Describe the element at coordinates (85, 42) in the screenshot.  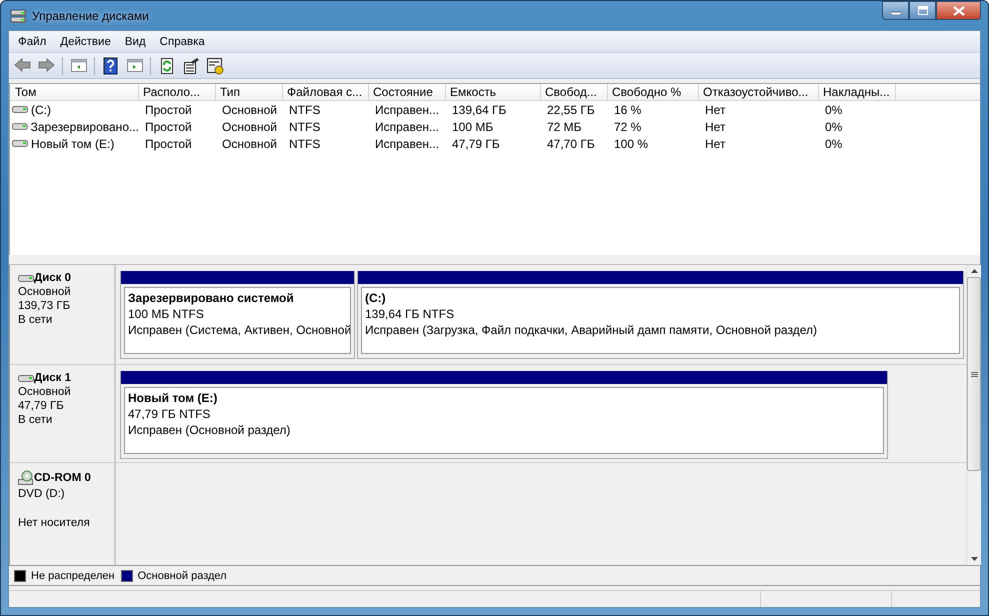
I see `menu-item: Действие` at that location.